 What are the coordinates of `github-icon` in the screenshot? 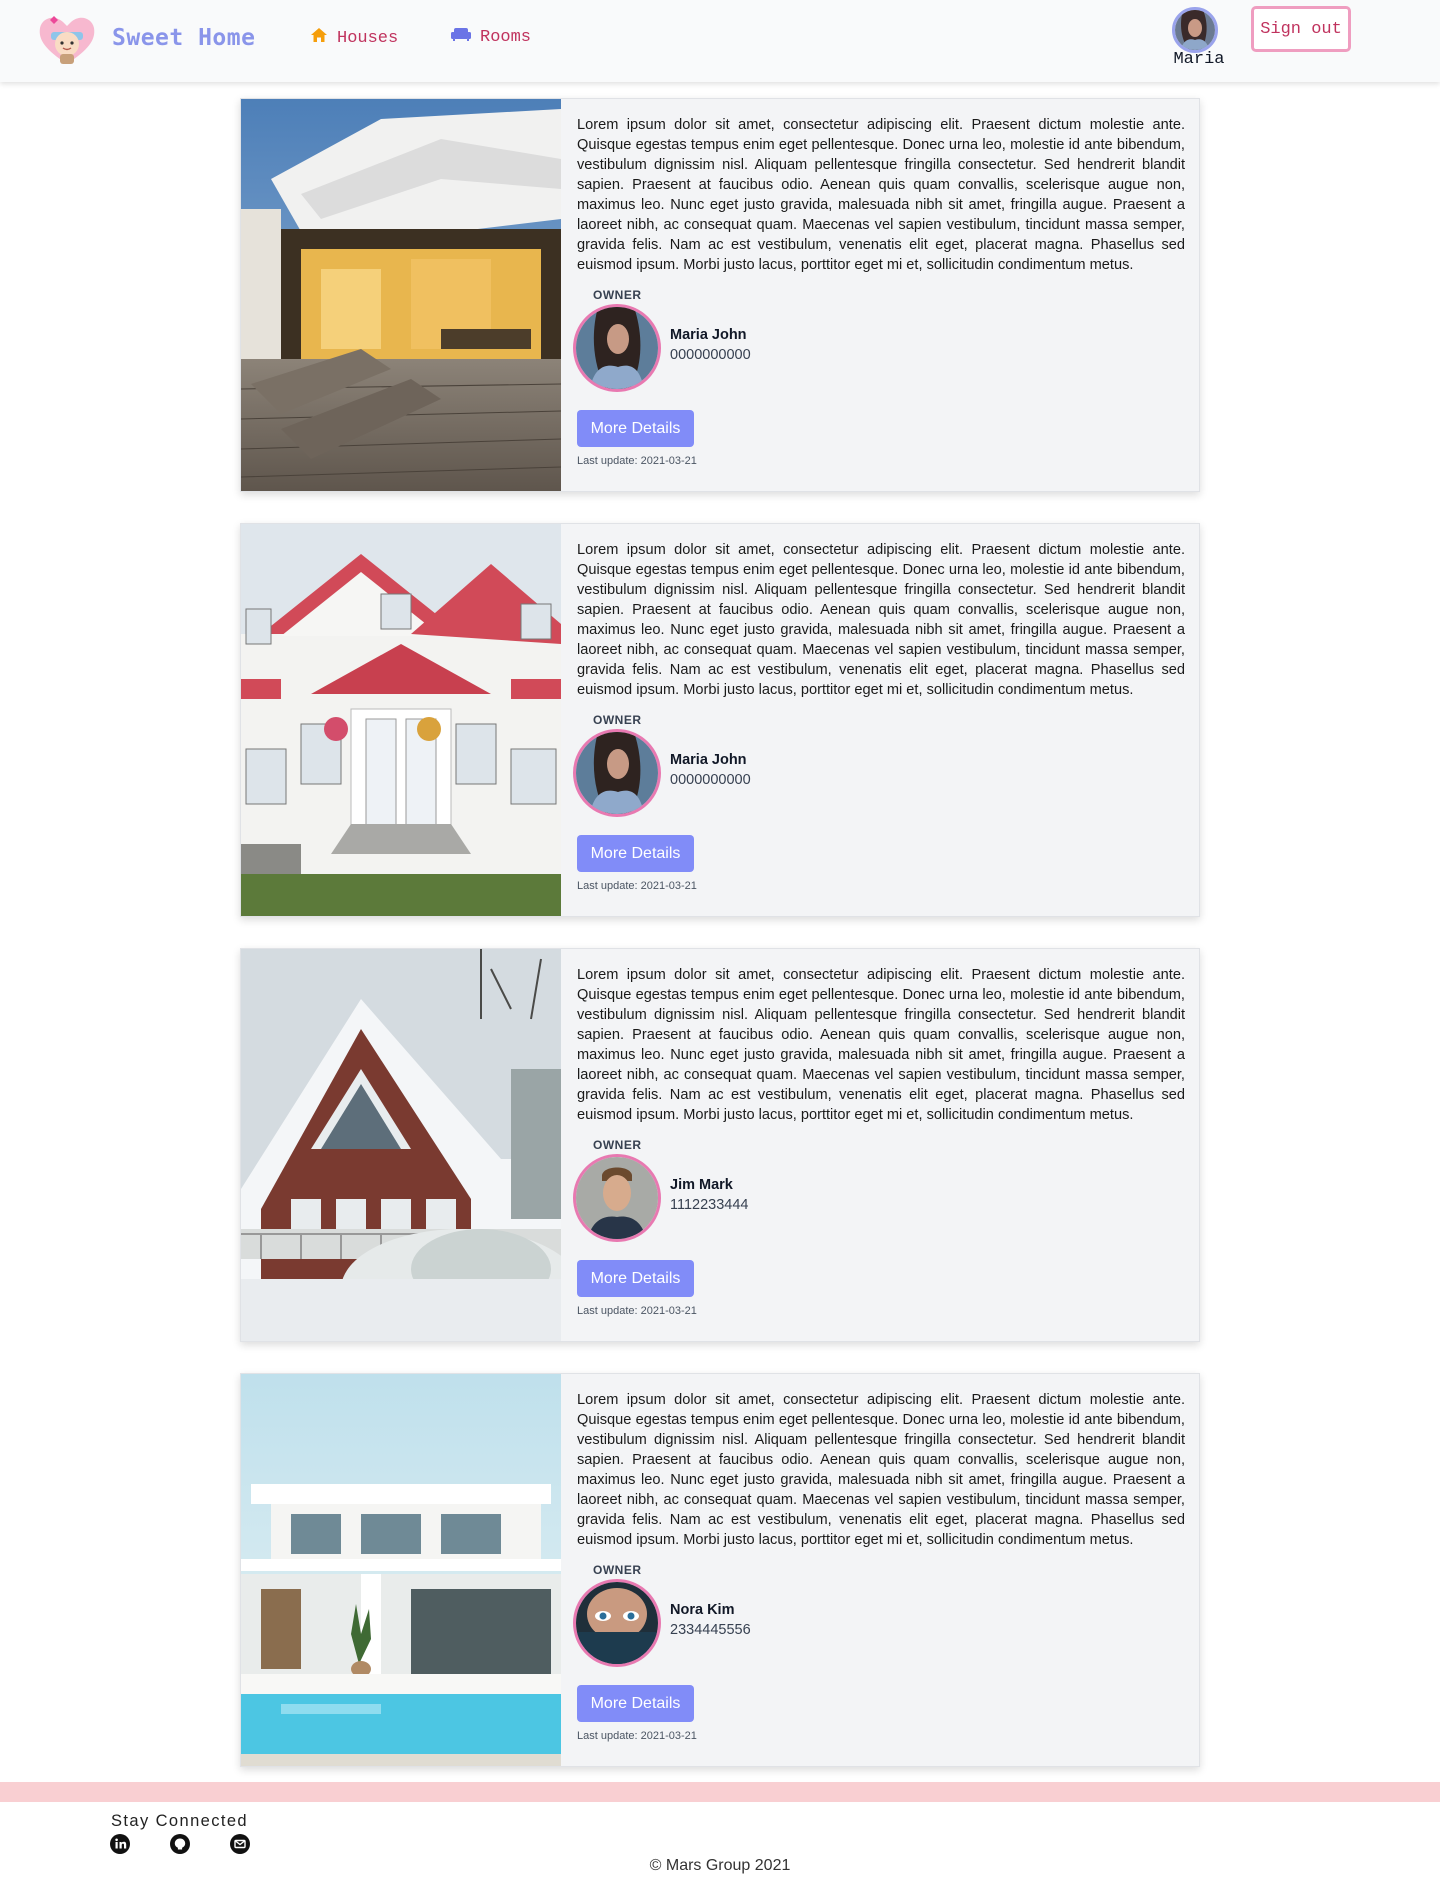 It's located at (180, 1844).